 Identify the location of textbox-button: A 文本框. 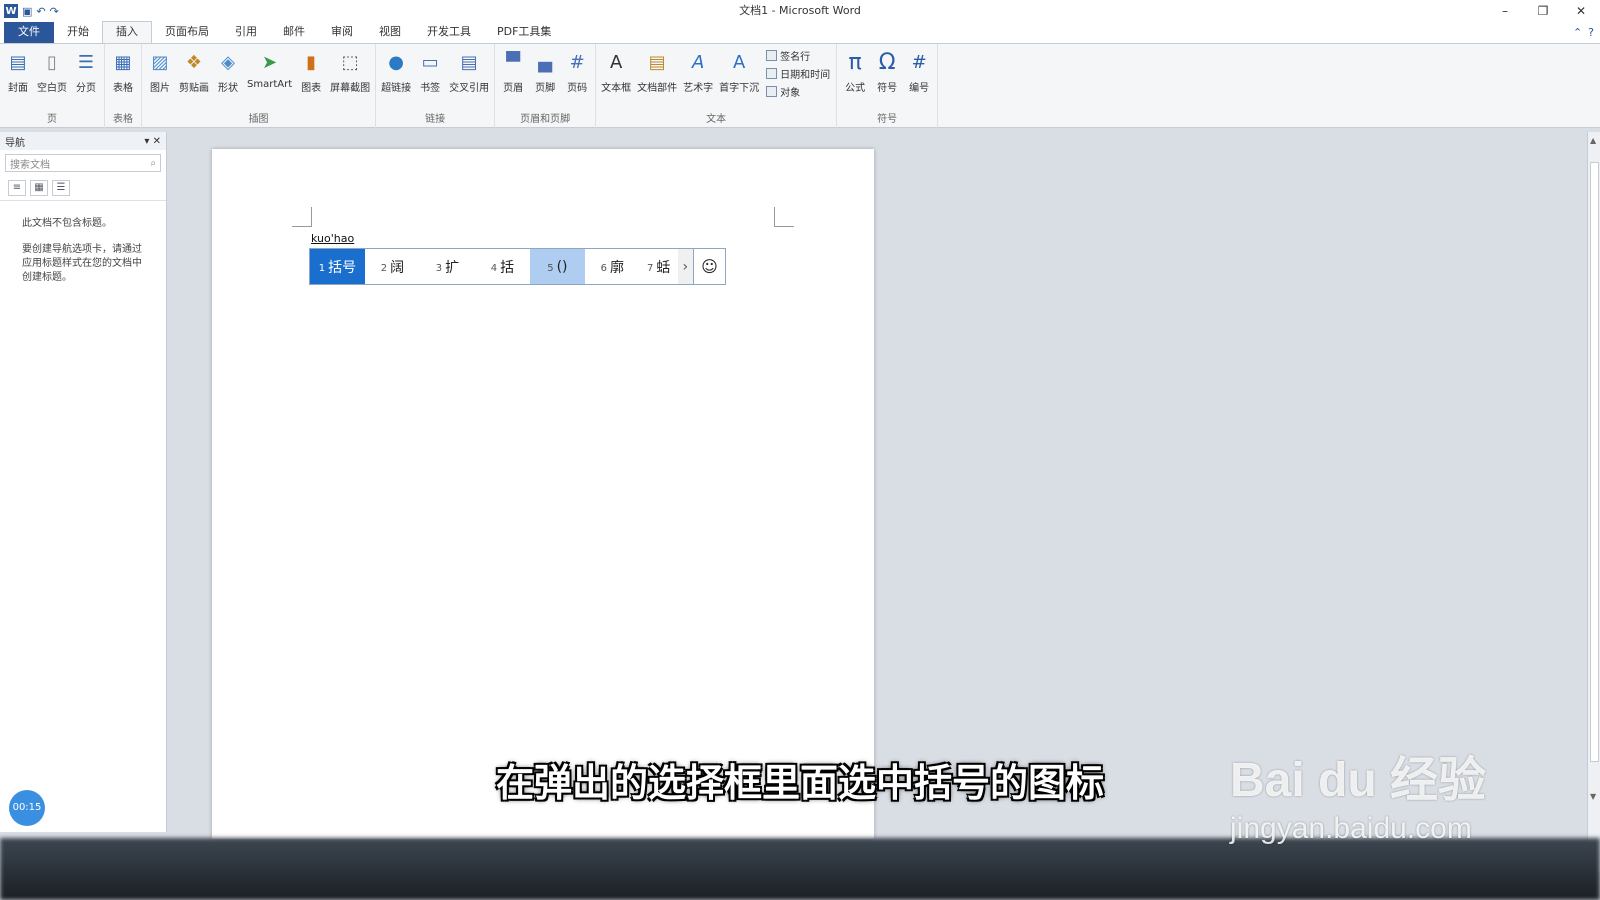
(616, 77).